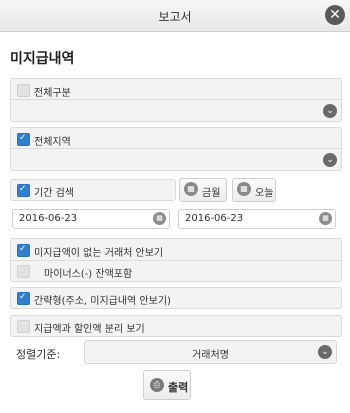 Image resolution: width=350 pixels, height=413 pixels. What do you see at coordinates (176, 110) in the screenshot?
I see `category-select: ⌄` at bounding box center [176, 110].